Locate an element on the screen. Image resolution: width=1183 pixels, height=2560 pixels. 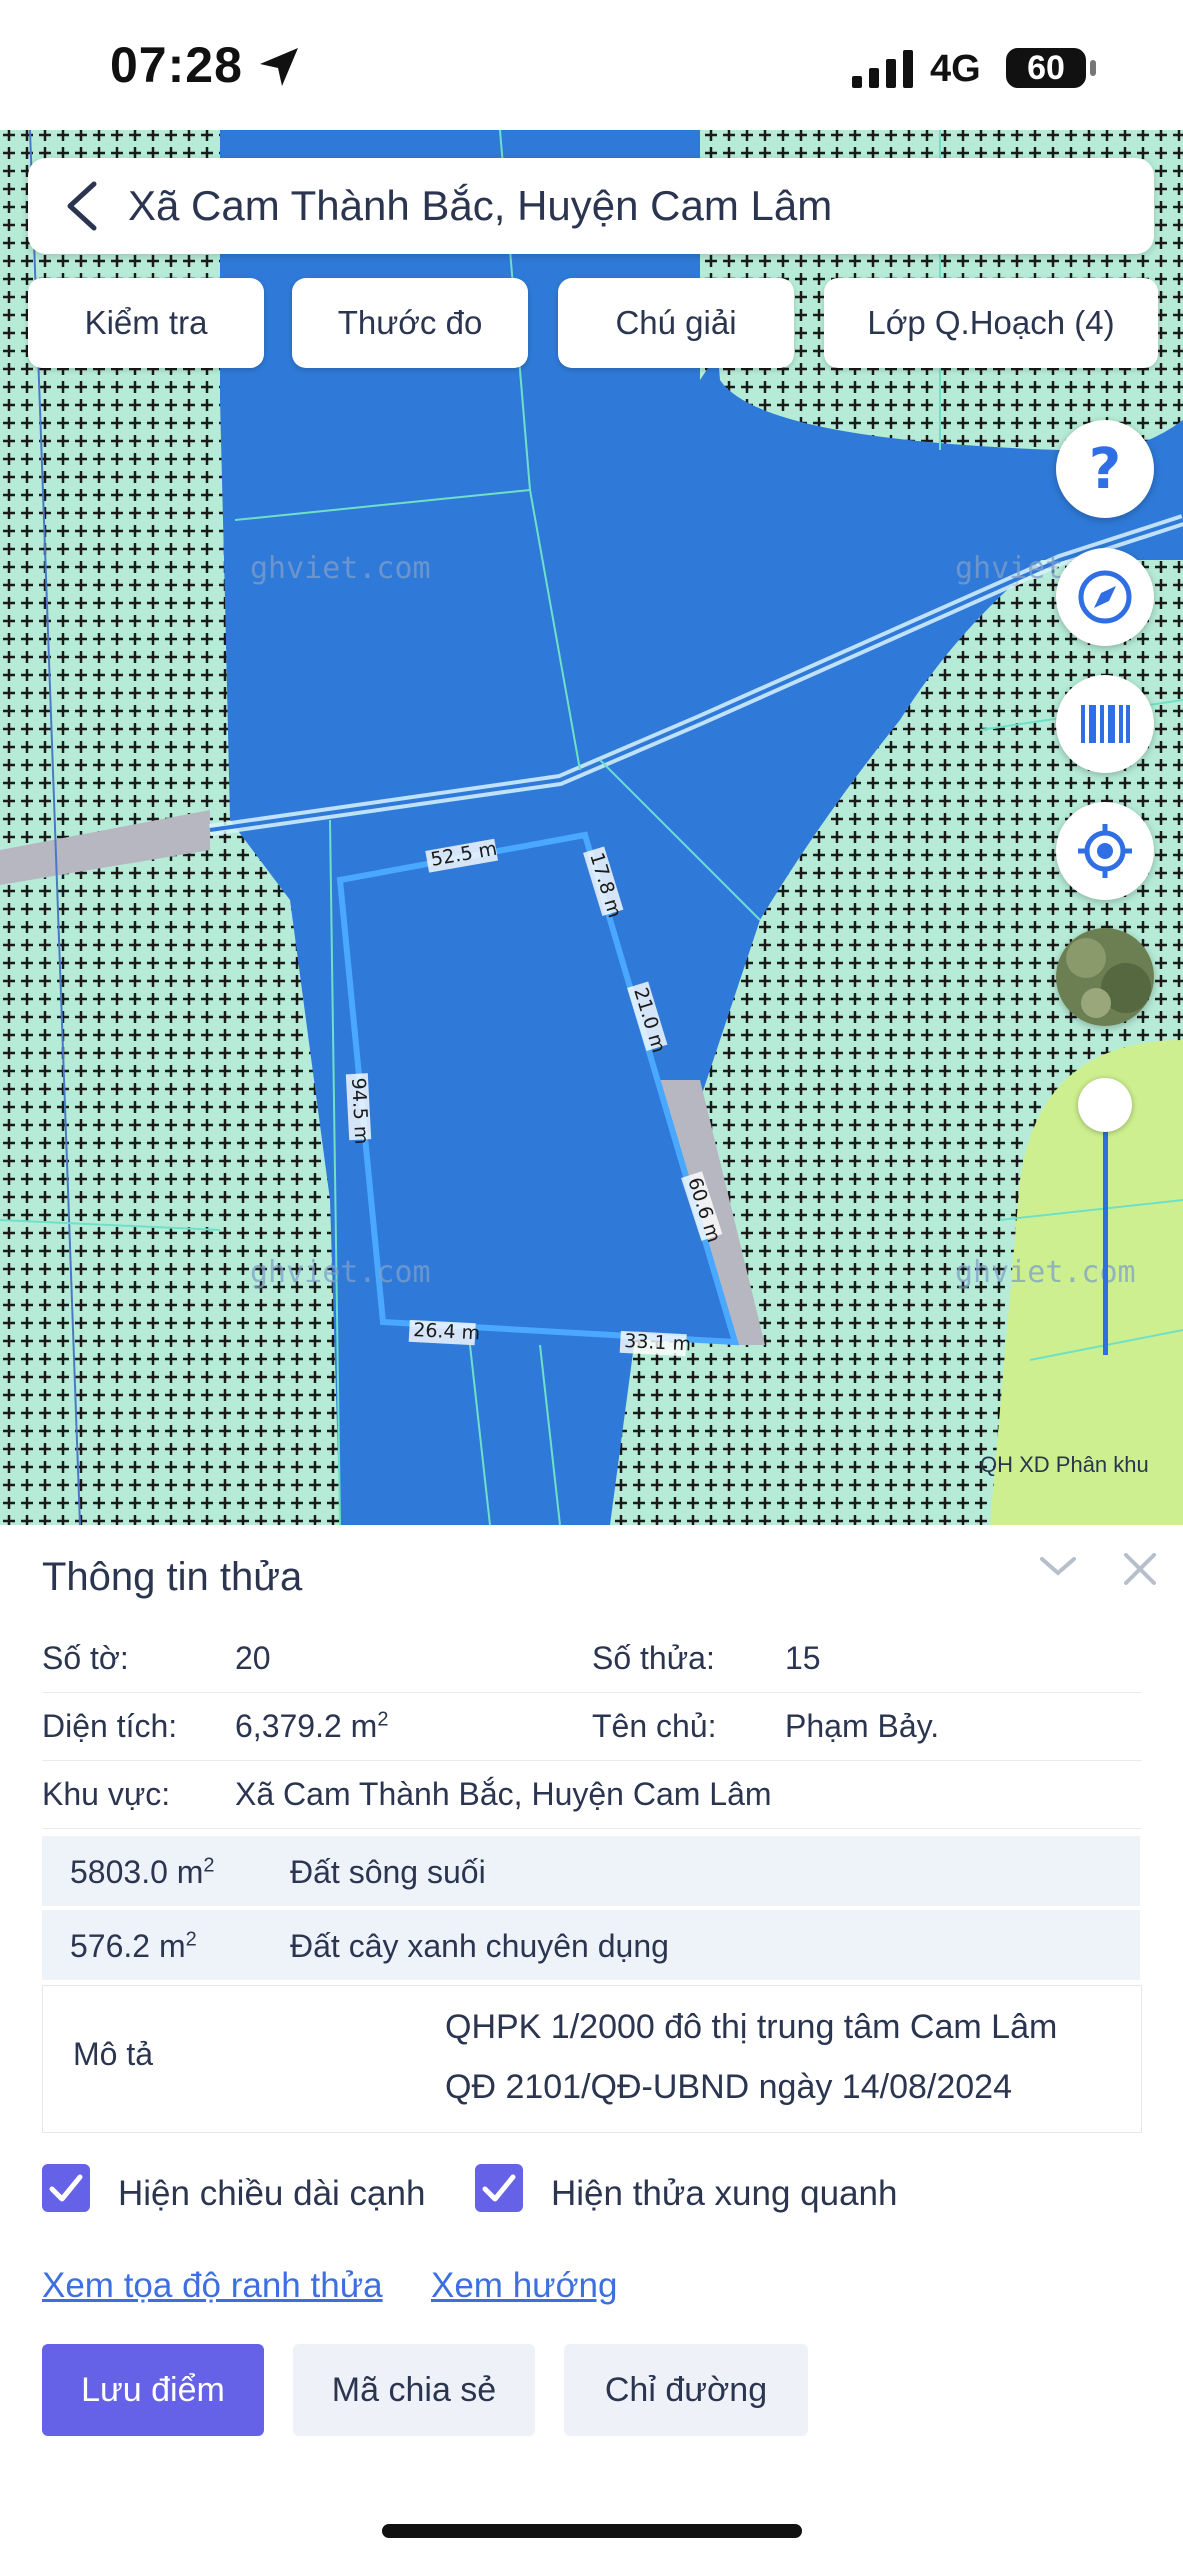
land-use-row: 576.2 m2 Đất cây xanh chuyên dụng is located at coordinates (591, 1945).